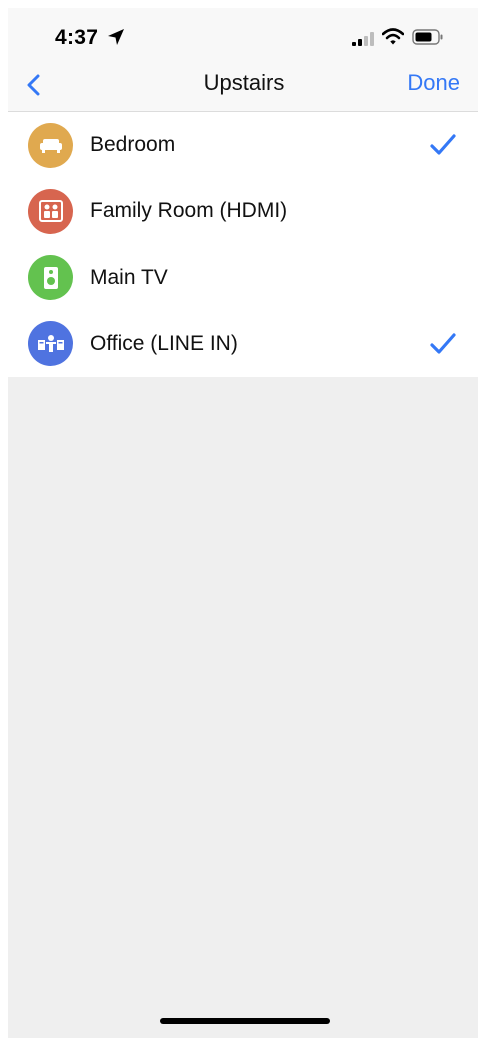  Describe the element at coordinates (50, 344) in the screenshot. I see `desk-icon` at that location.